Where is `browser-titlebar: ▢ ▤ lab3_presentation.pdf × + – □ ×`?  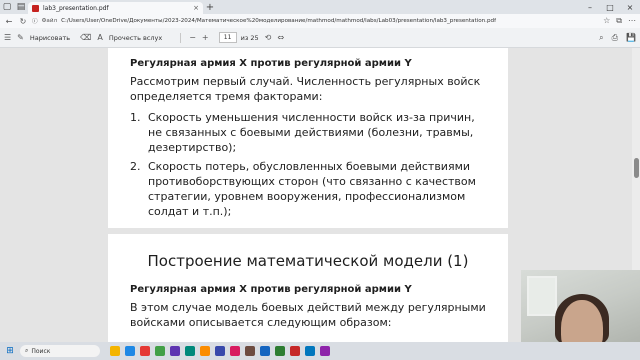
browser-titlebar: ▢ ▤ lab3_presentation.pdf × + – □ × is located at coordinates (320, 7).